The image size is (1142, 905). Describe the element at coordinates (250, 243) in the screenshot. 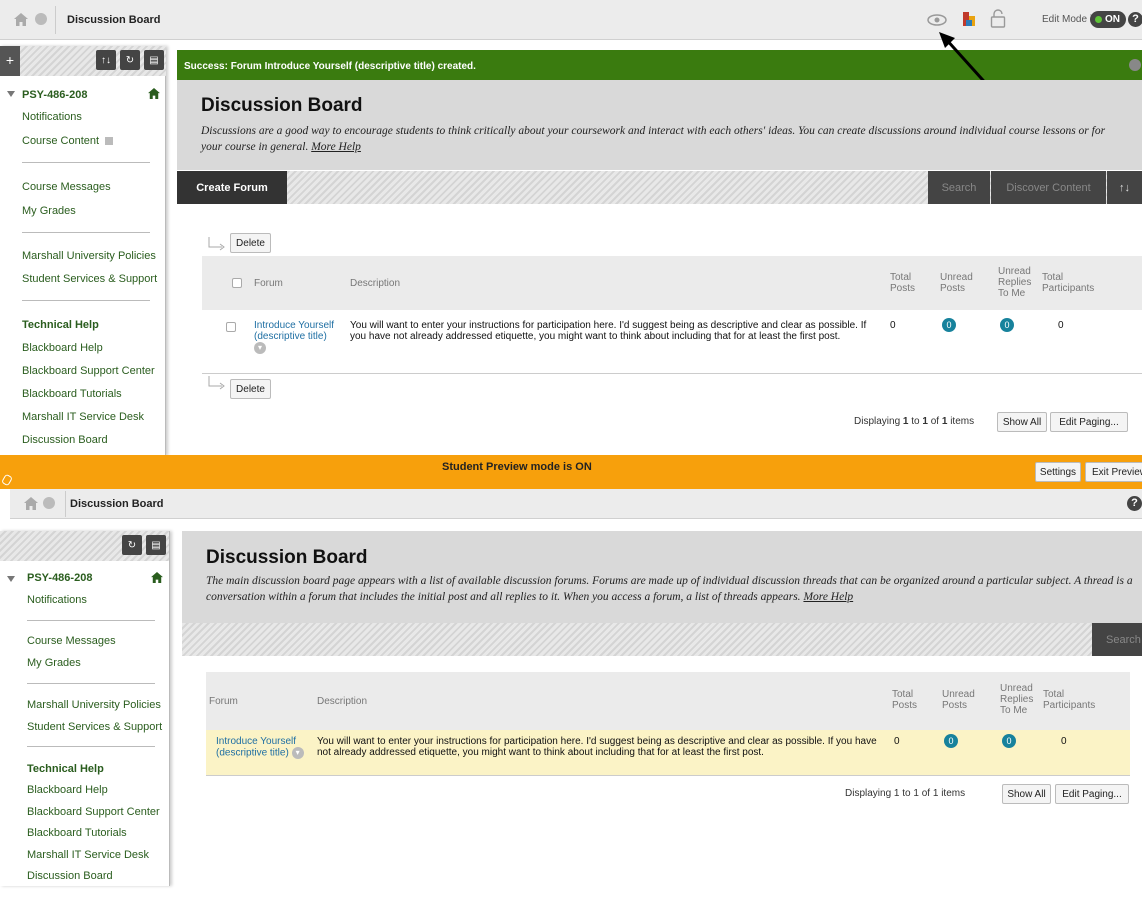

I see `delete-button-top: Delete` at that location.